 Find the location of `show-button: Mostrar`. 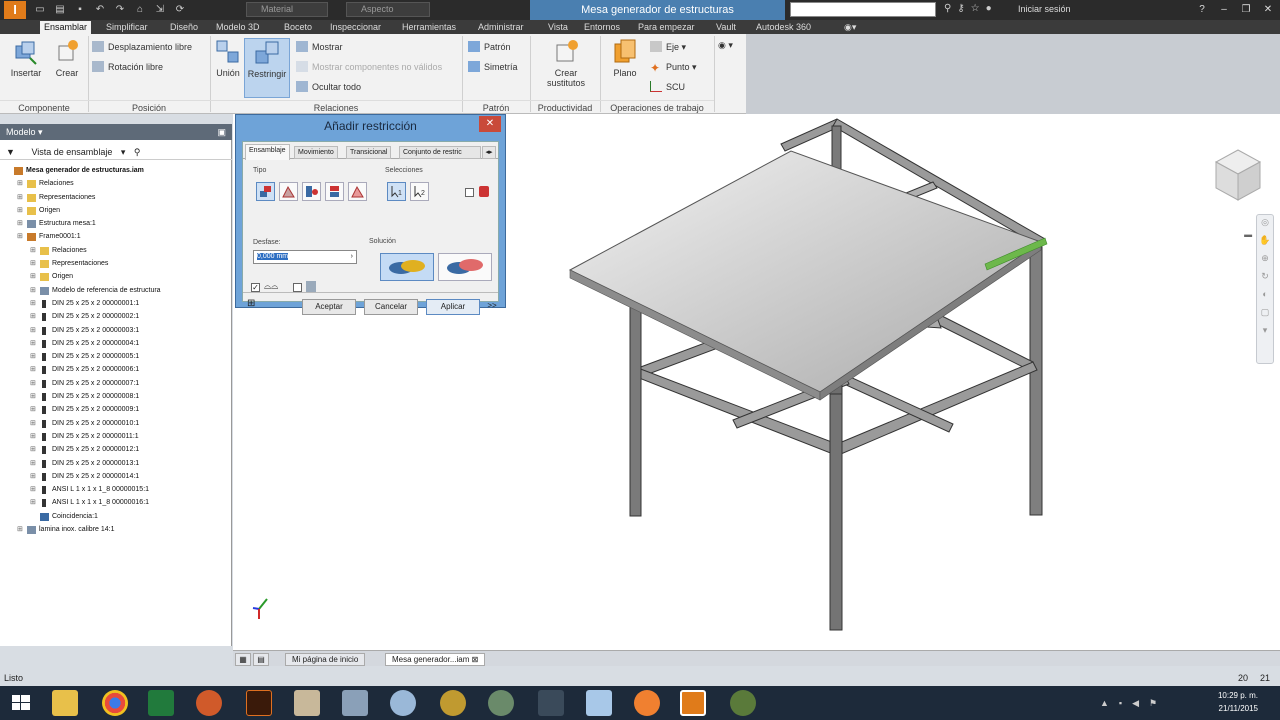

show-button: Mostrar is located at coordinates (319, 47).